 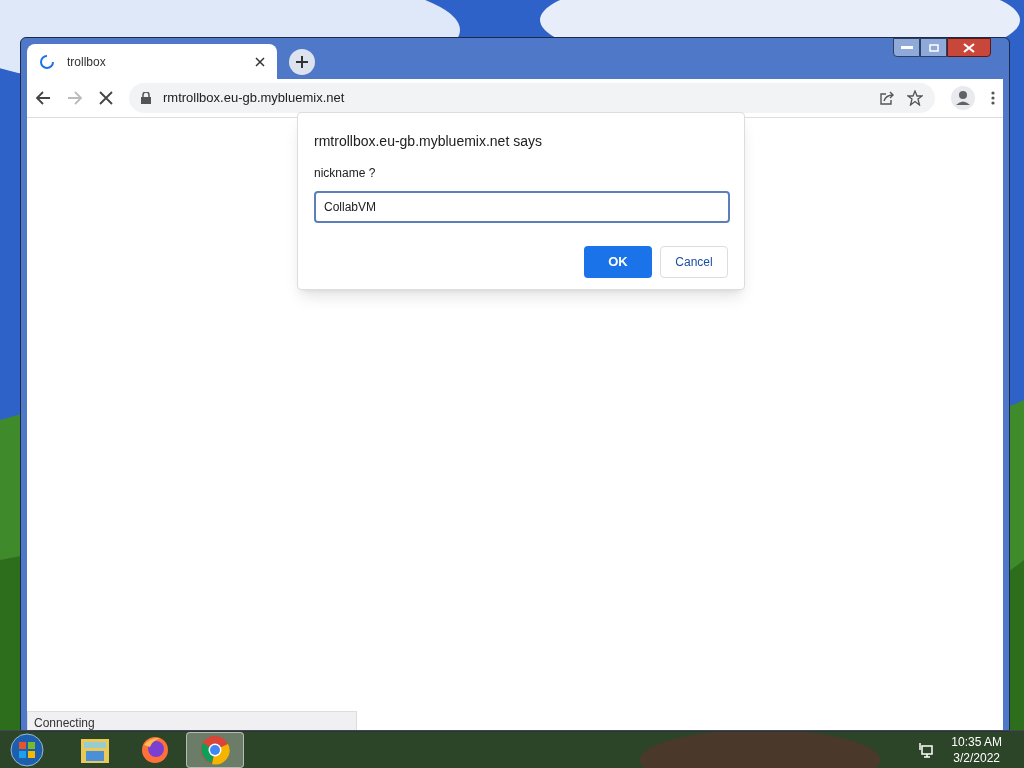 I want to click on dialog-title: rmtrollbox.eu-gb.mybluemix.net says, so click(x=428, y=141).